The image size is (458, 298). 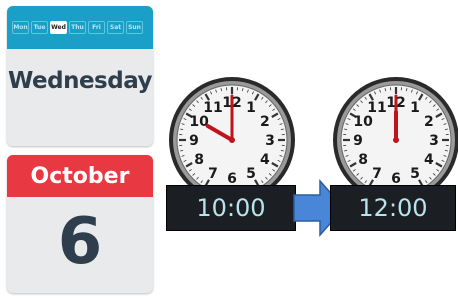 What do you see at coordinates (39, 27) in the screenshot?
I see `weekday-tue: Tue` at bounding box center [39, 27].